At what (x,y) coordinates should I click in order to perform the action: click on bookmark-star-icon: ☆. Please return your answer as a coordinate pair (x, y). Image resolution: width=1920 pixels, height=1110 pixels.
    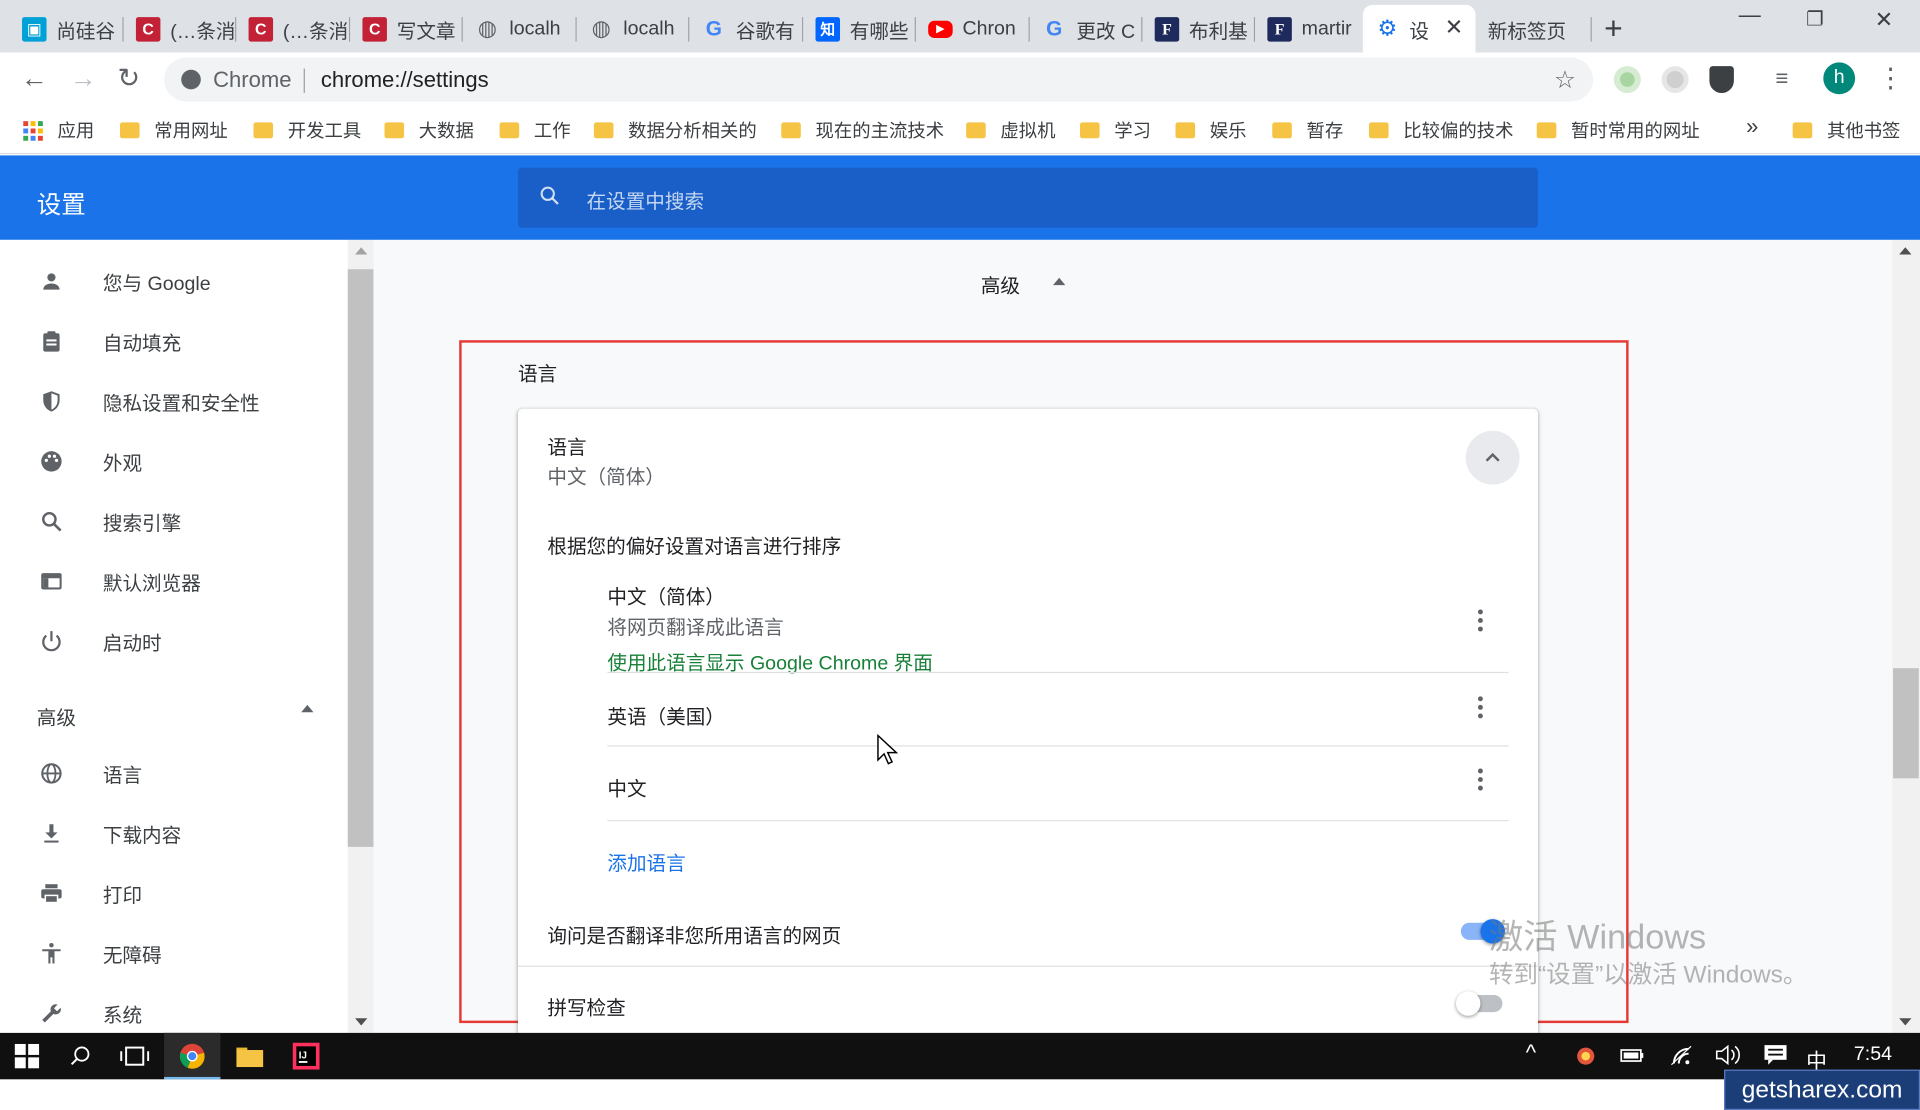
    Looking at the image, I should click on (1565, 80).